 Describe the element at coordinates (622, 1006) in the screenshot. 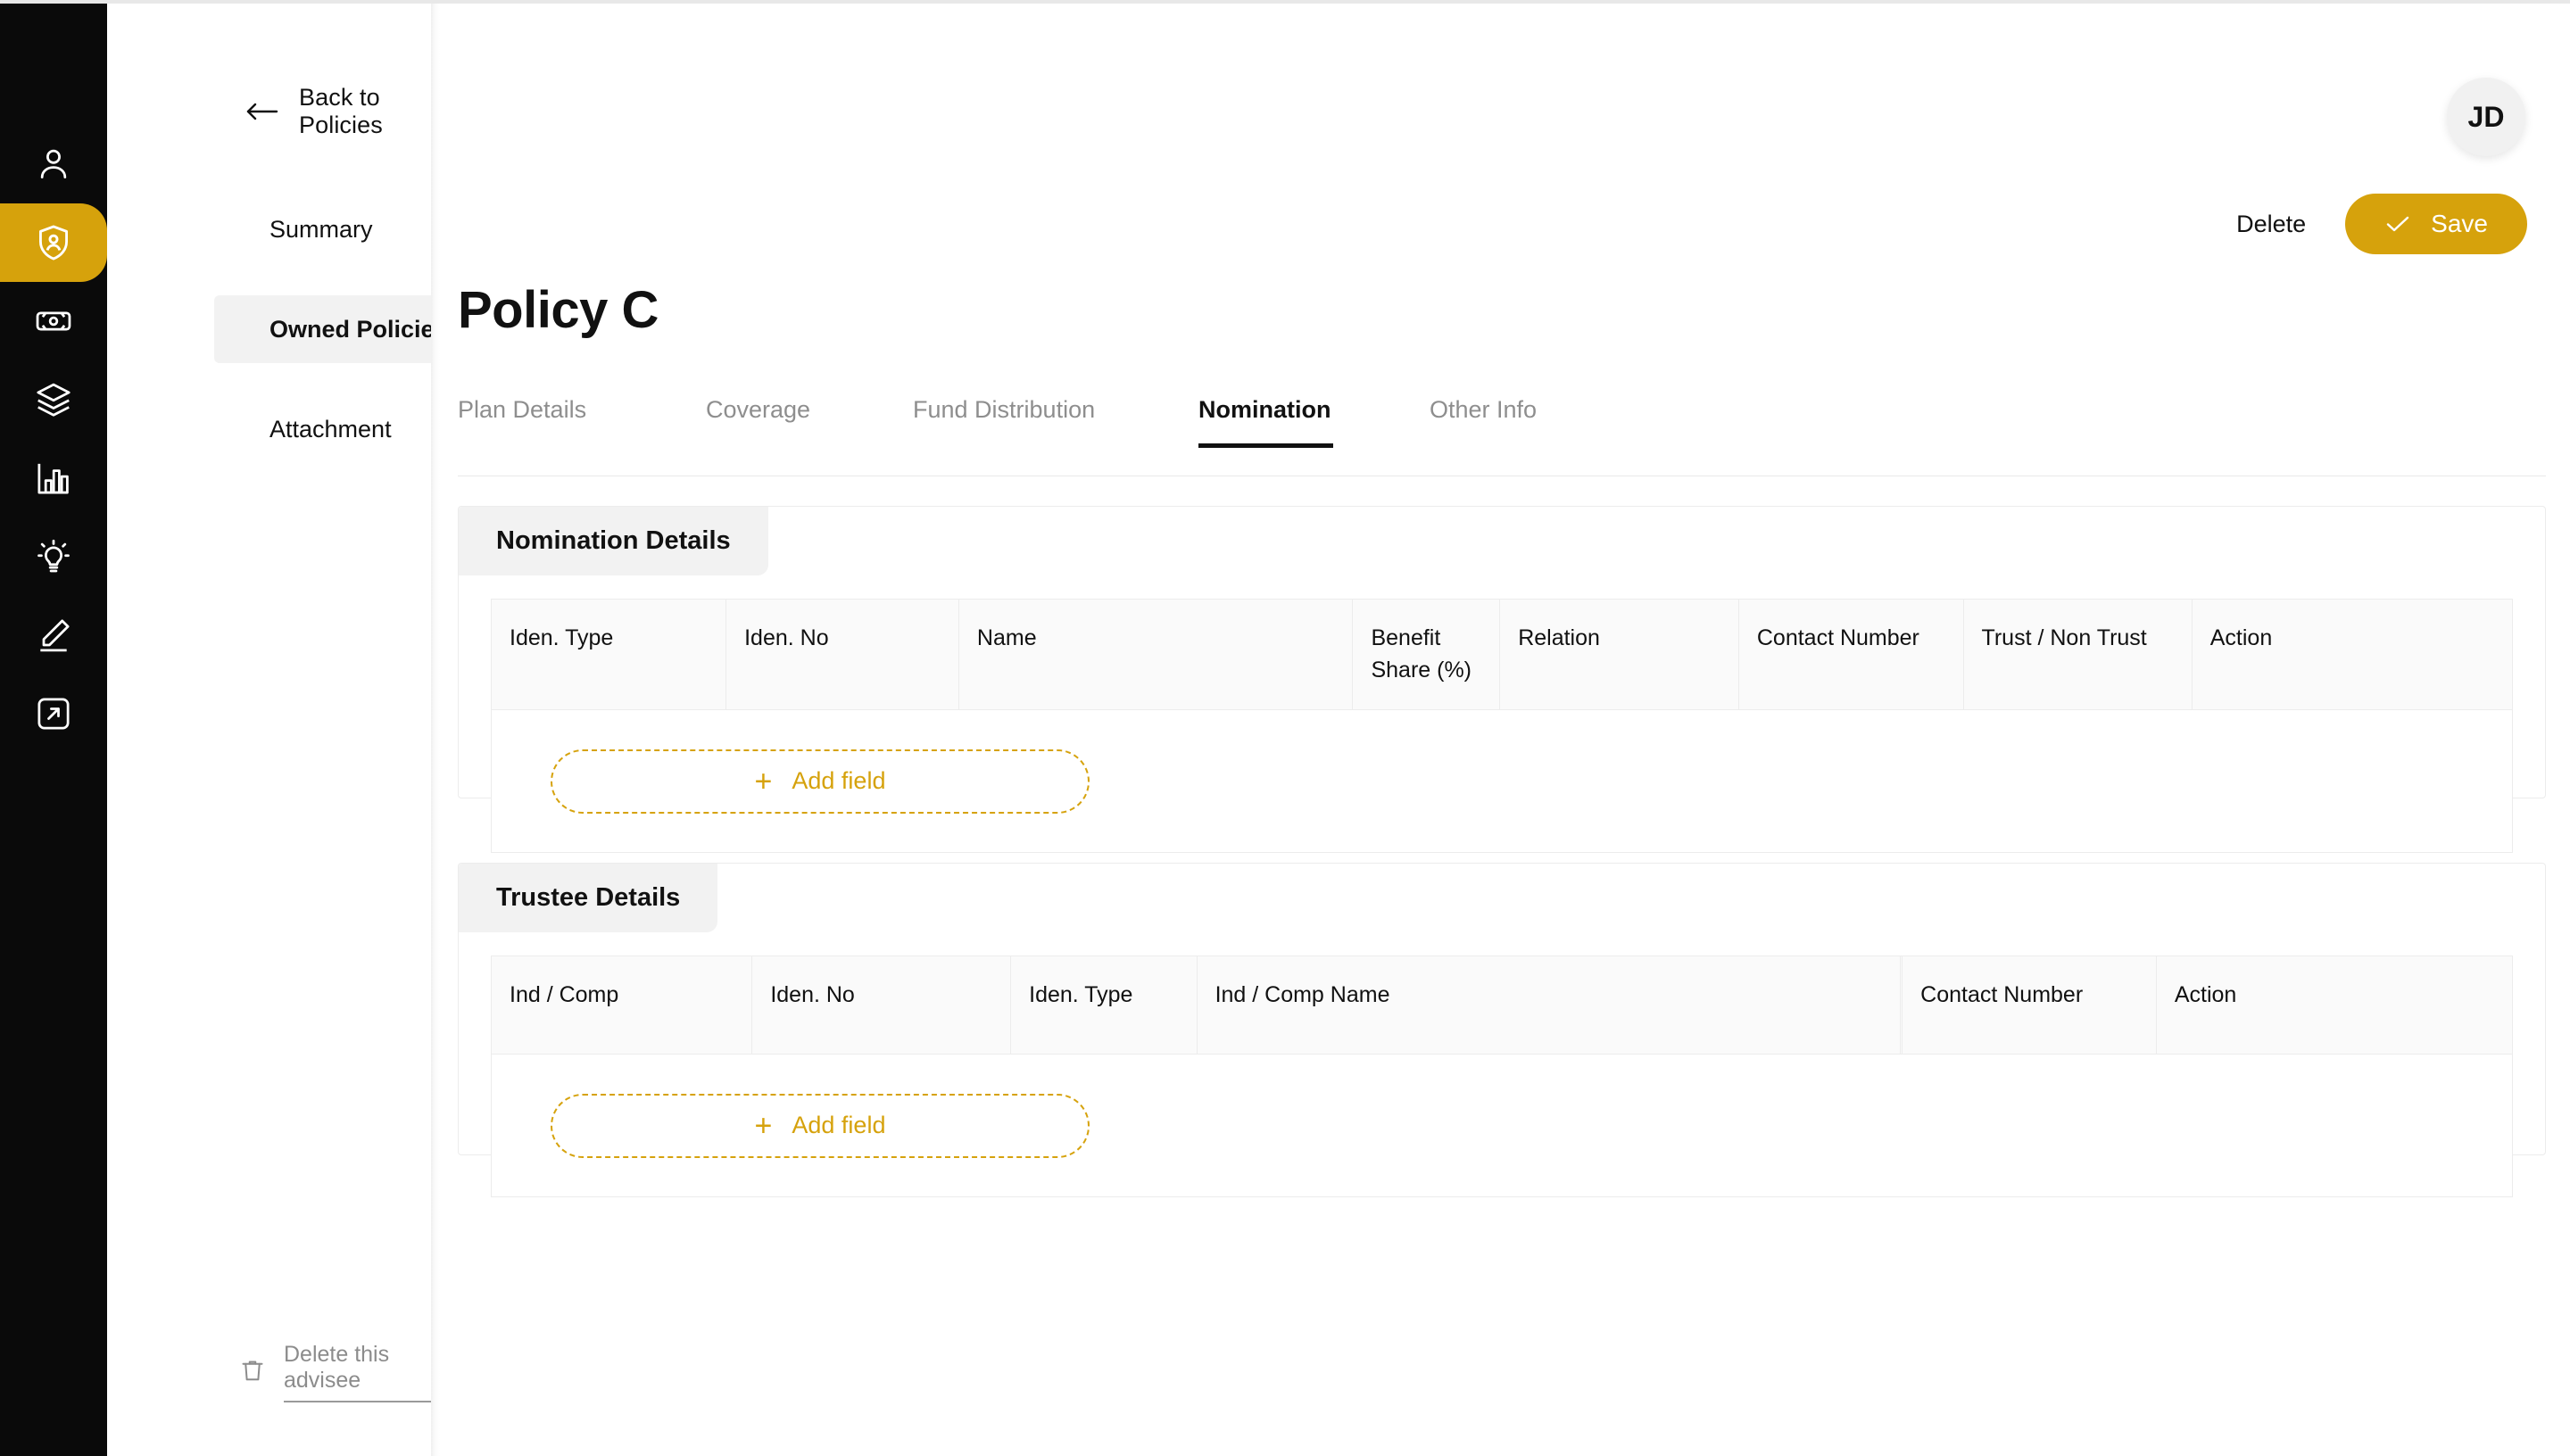

I see `column-header-ind-comp: Ind / Comp` at that location.